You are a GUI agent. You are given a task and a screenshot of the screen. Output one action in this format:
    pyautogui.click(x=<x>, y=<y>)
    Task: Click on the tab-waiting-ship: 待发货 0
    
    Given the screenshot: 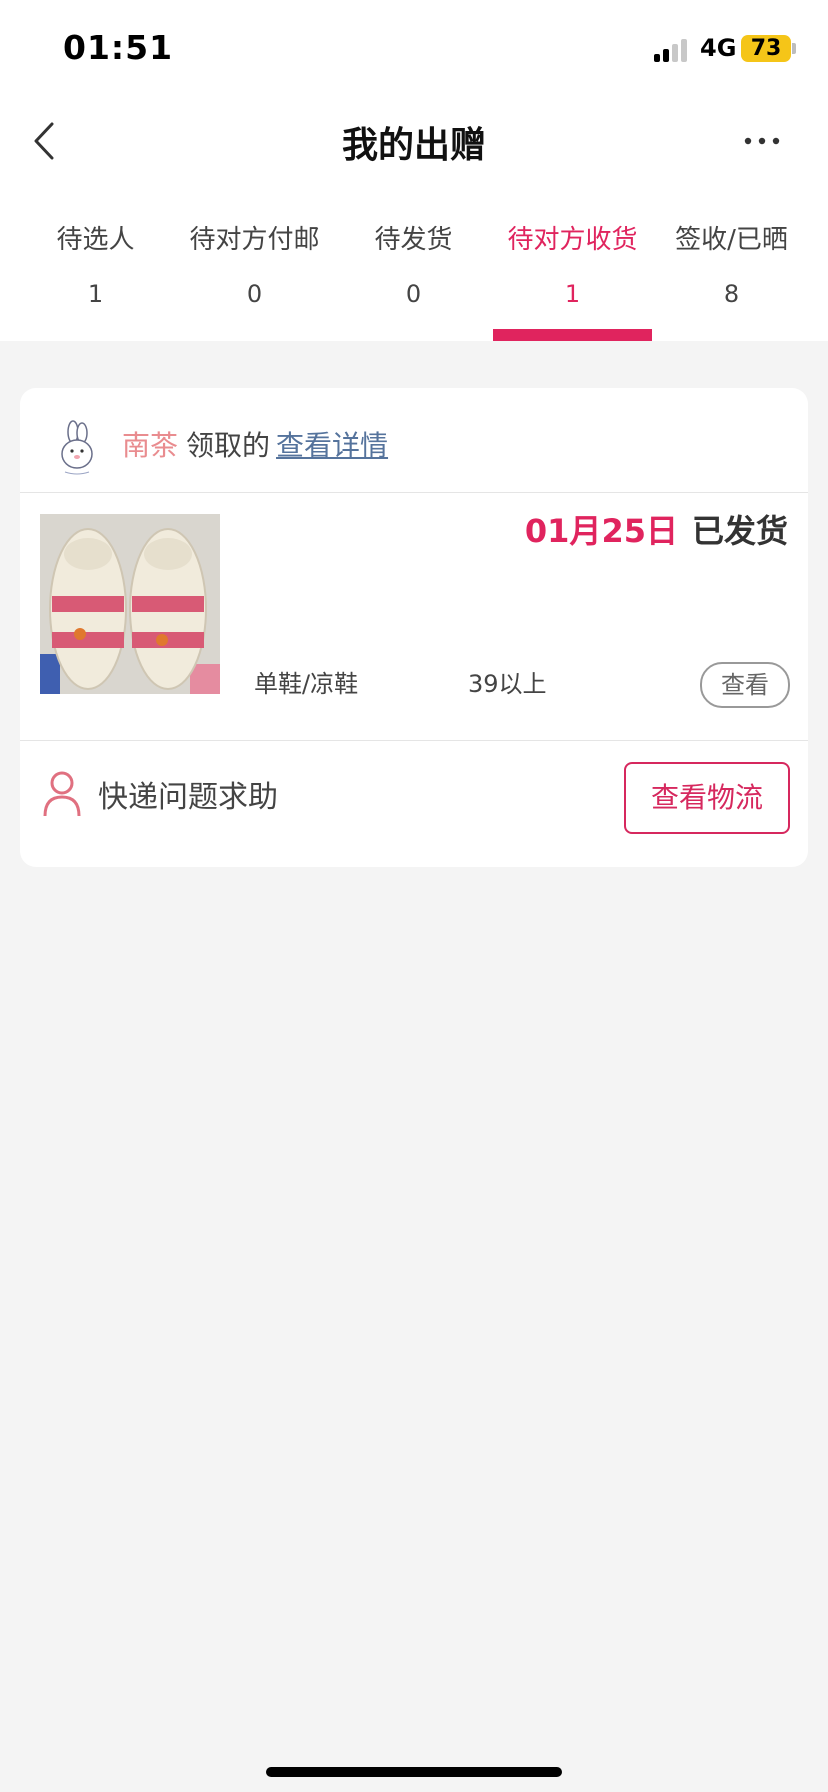 What is the action you would take?
    pyautogui.click(x=413, y=264)
    